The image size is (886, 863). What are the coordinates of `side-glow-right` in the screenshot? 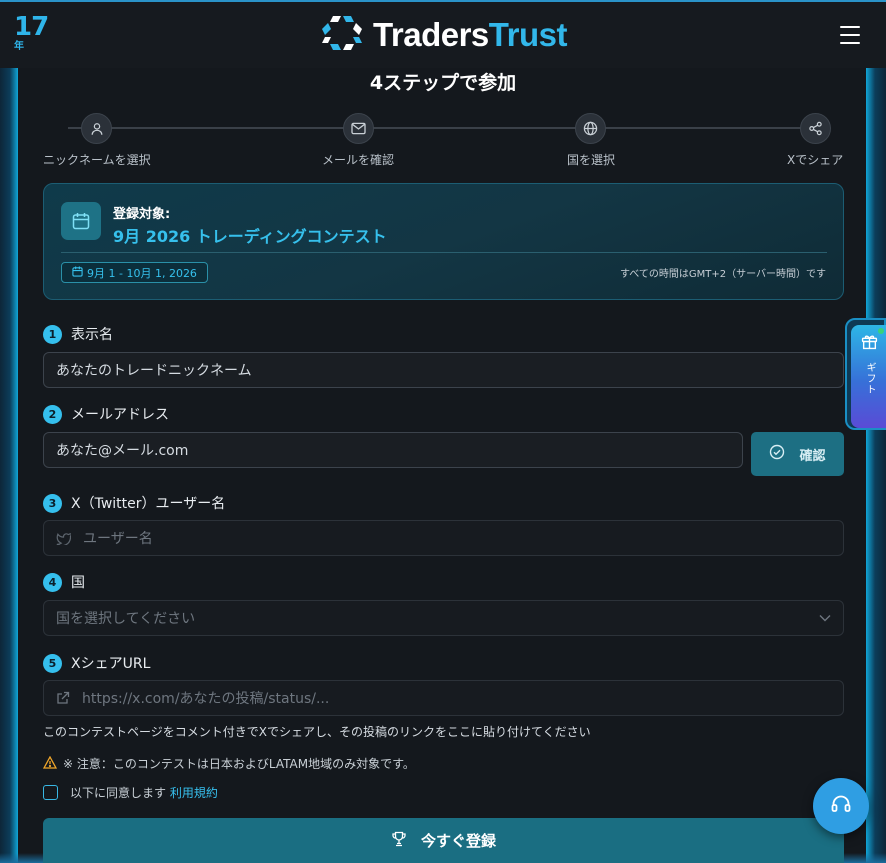 It's located at (876, 465).